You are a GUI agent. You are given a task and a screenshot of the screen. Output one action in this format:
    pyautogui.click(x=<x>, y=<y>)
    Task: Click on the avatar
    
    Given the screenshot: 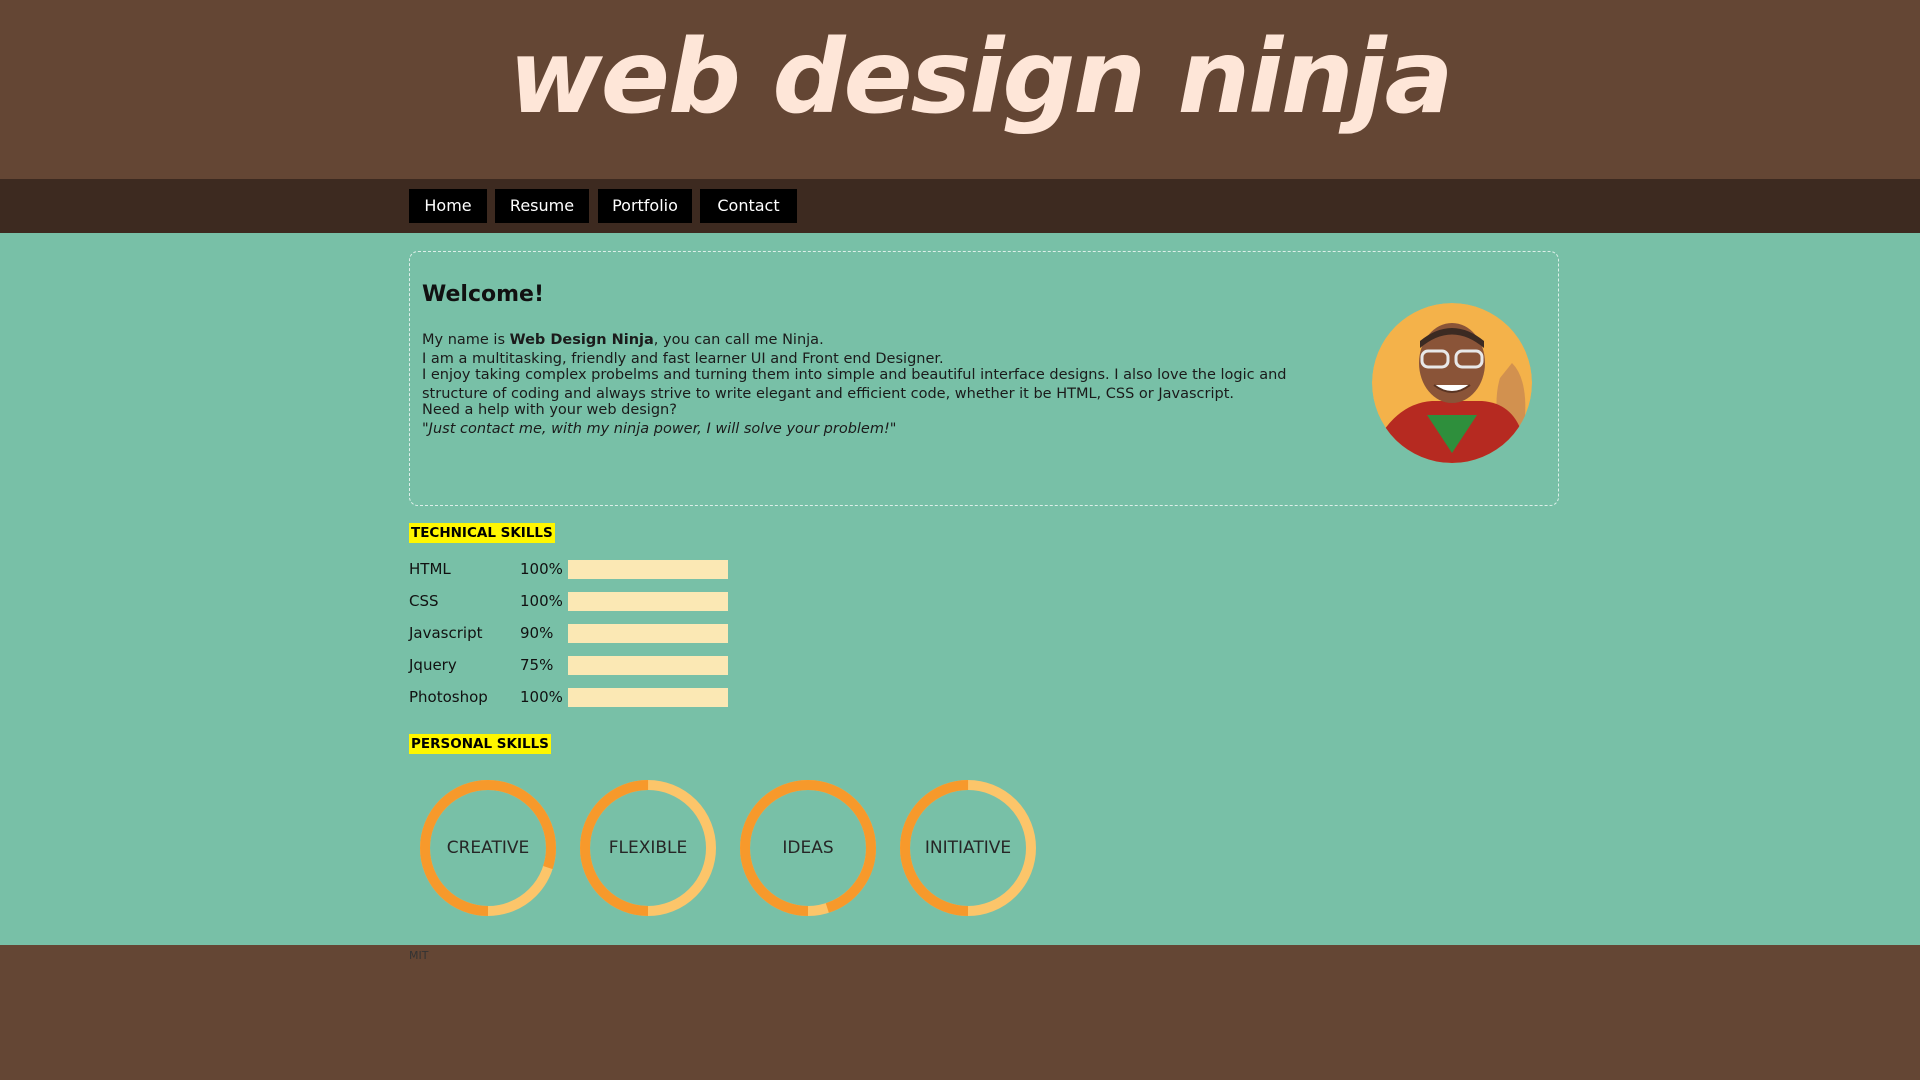 What is the action you would take?
    pyautogui.click(x=1452, y=383)
    